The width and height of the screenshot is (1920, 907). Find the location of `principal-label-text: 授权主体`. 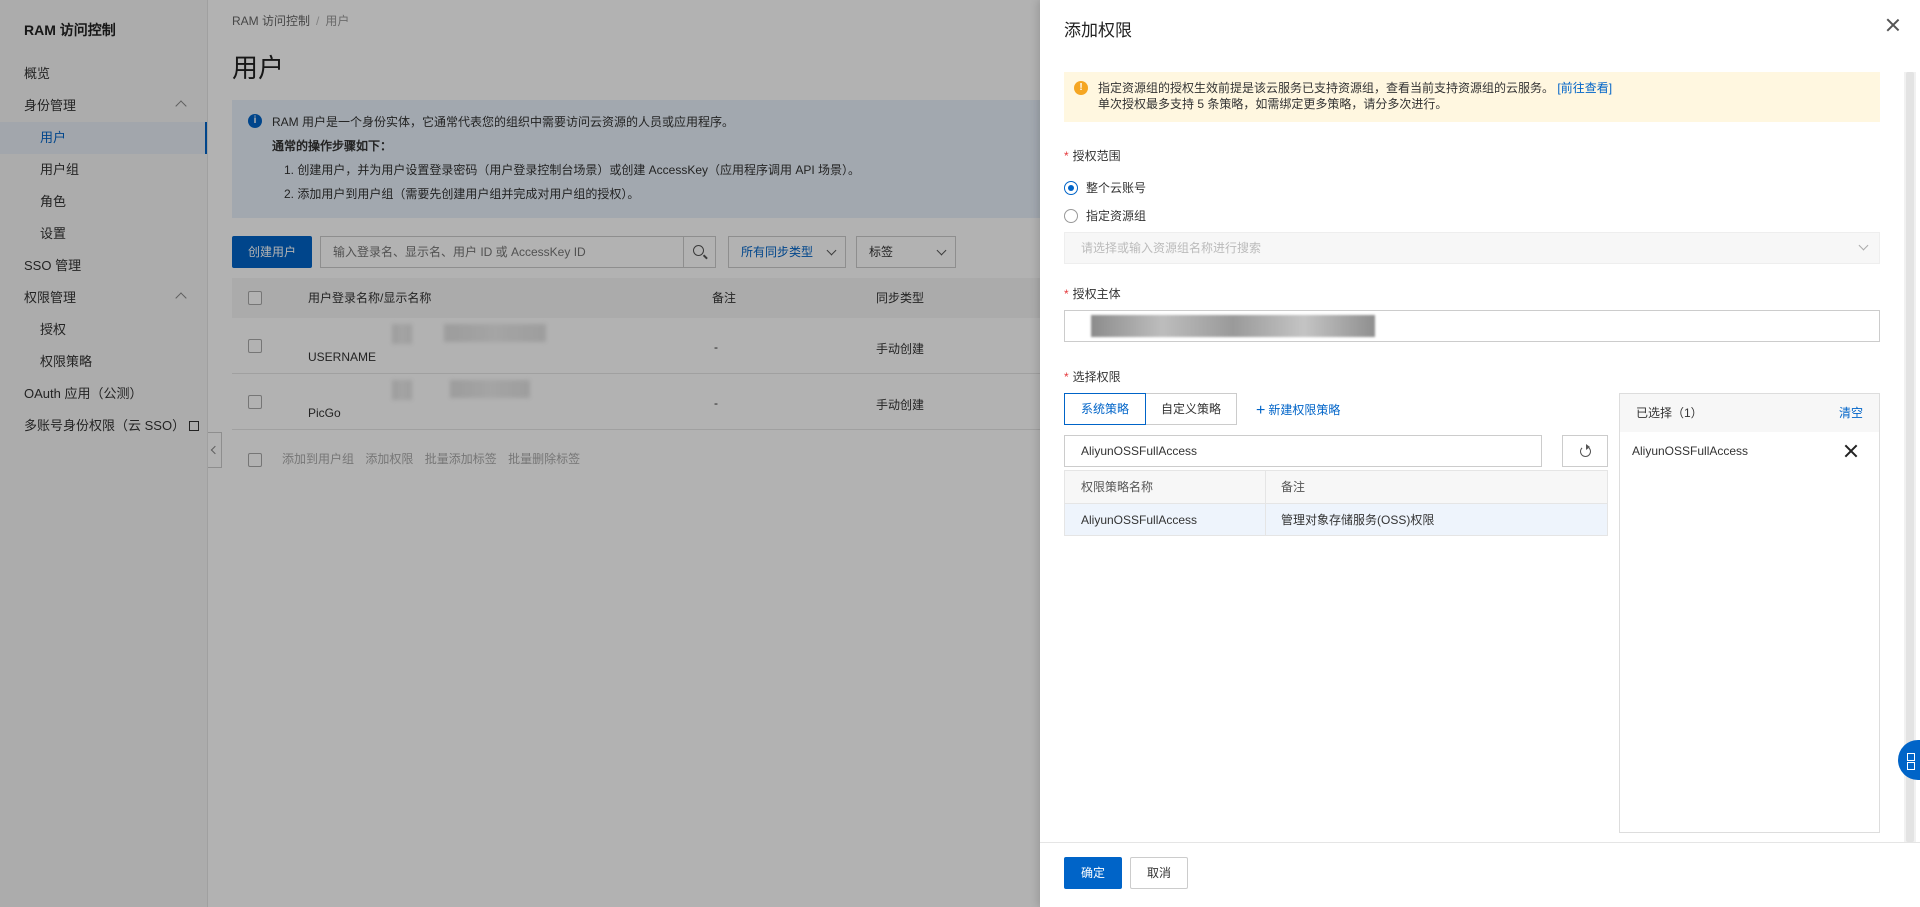

principal-label-text: 授权主体 is located at coordinates (1096, 294).